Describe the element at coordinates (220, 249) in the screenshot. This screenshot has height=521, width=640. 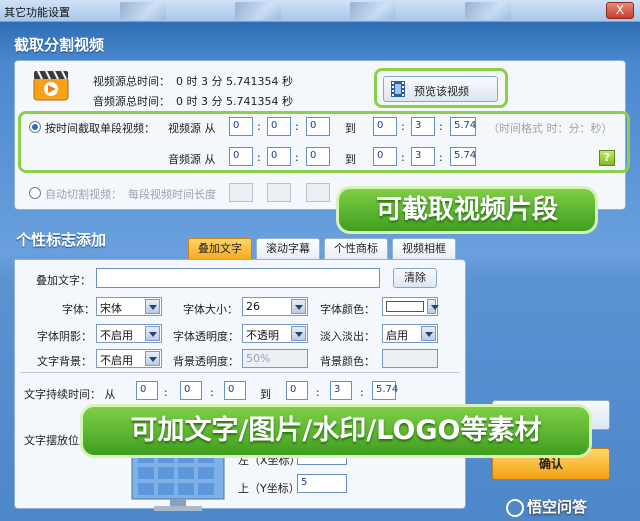
I see `tab-overlay-text: 叠加文字` at that location.